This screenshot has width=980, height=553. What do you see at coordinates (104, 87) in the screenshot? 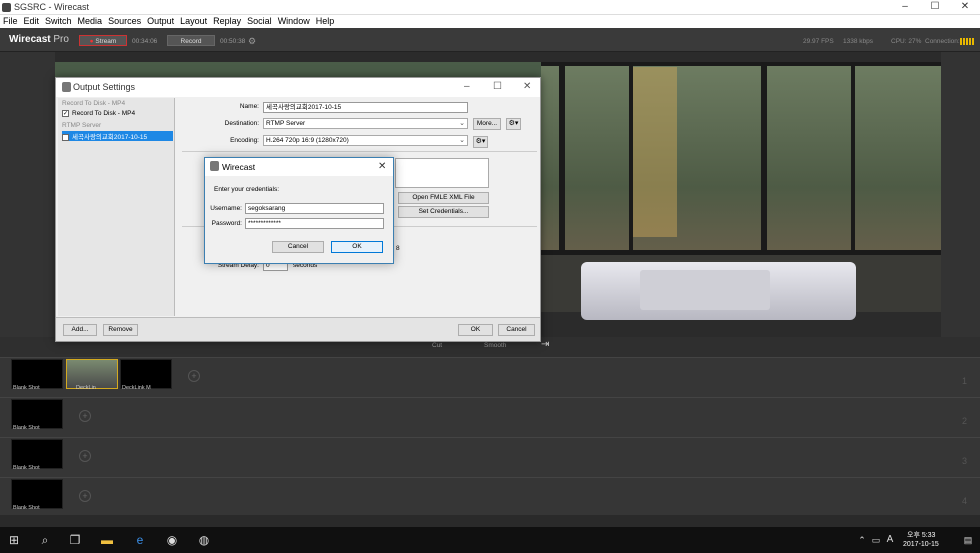
I see `output-settings-title: Output Settings` at bounding box center [104, 87].